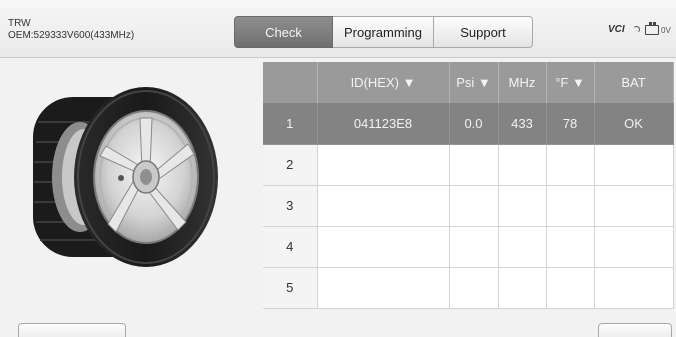  Describe the element at coordinates (652, 28) in the screenshot. I see `battery-icon` at that location.